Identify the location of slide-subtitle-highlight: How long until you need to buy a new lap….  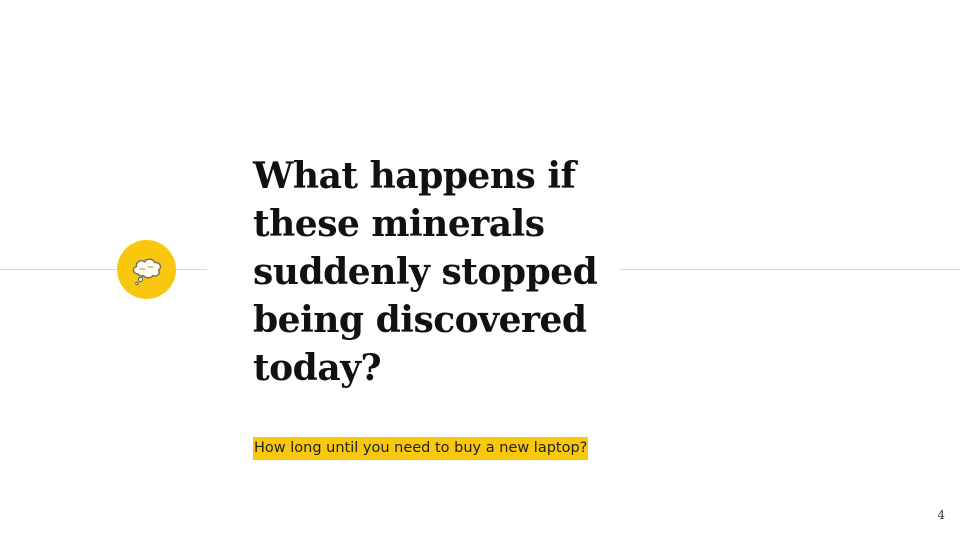
(421, 448).